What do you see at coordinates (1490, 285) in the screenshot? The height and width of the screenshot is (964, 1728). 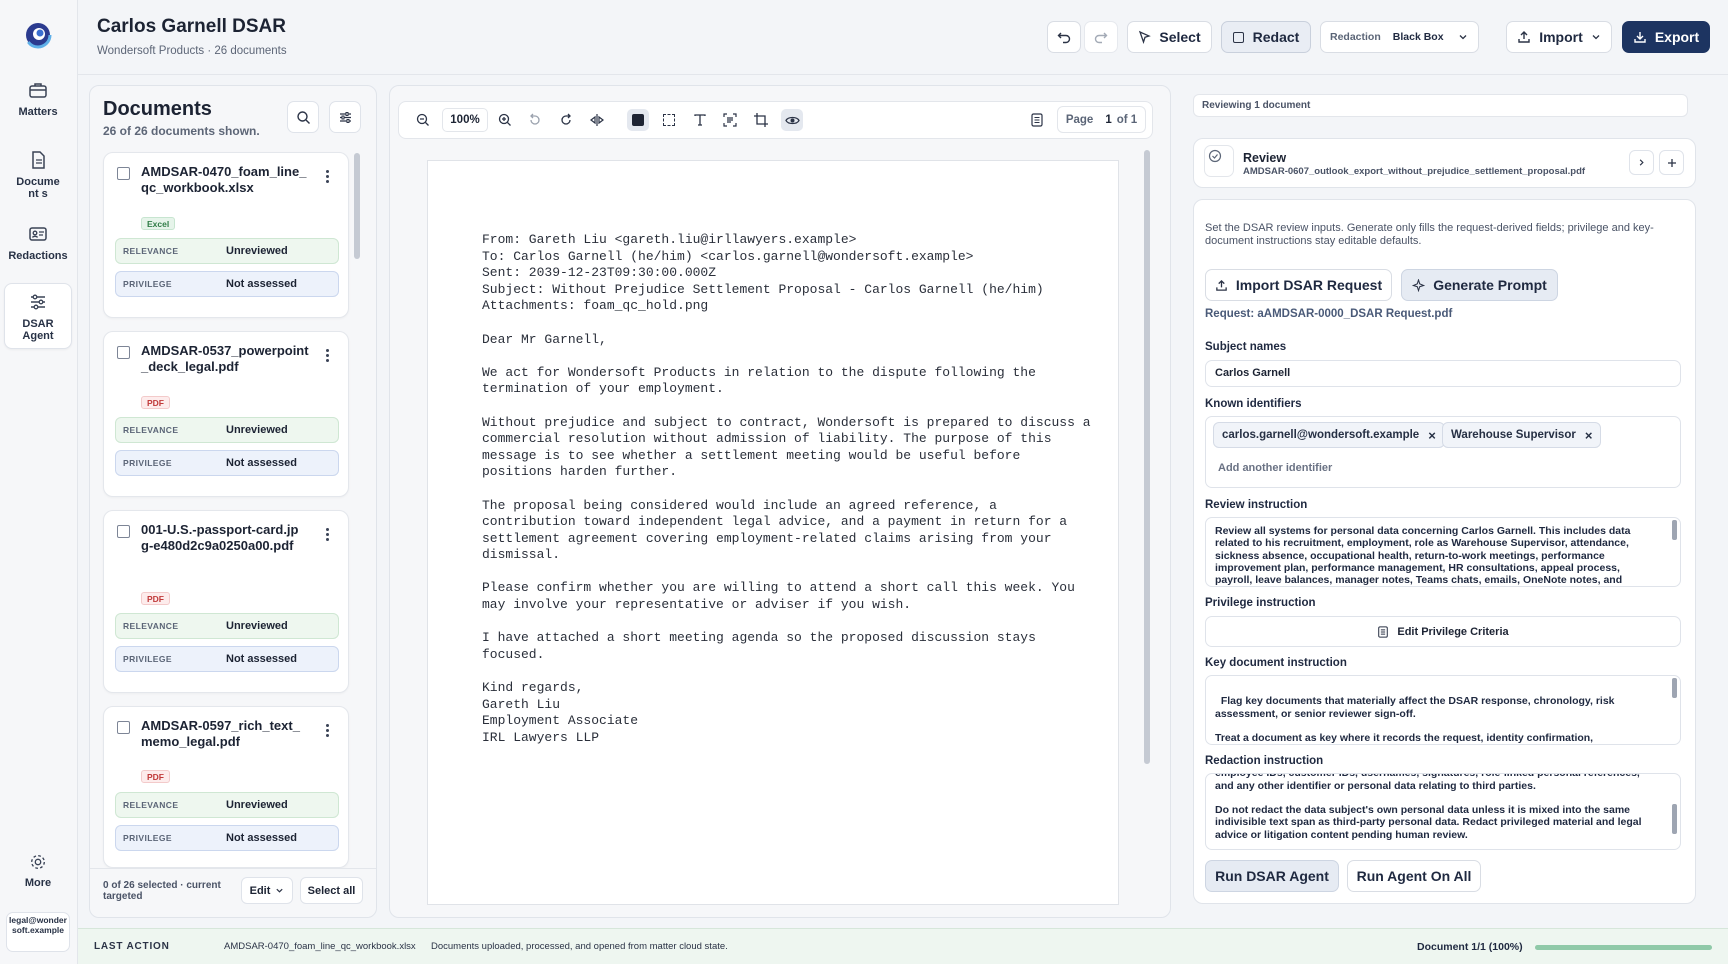 I see `generate-prompt-label: Generate Prompt` at bounding box center [1490, 285].